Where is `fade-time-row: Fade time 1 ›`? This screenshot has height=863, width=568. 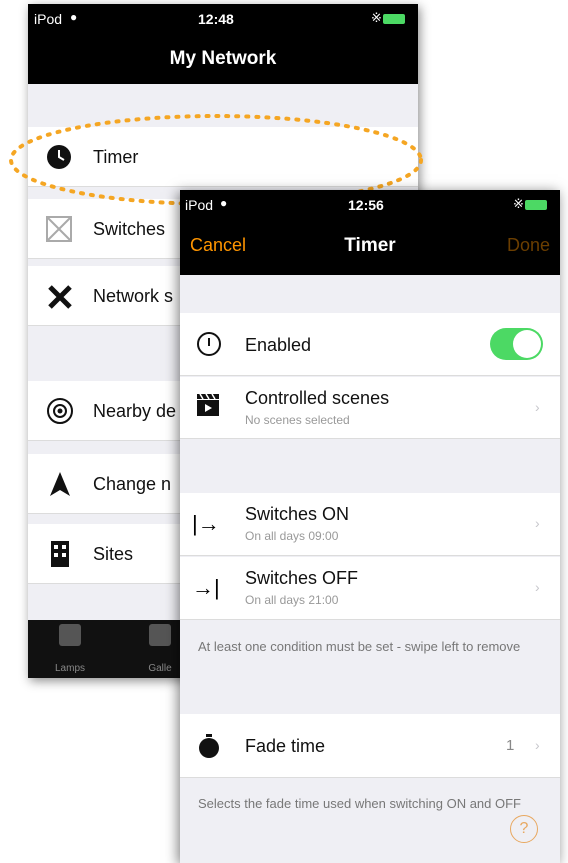 fade-time-row: Fade time 1 › is located at coordinates (370, 746).